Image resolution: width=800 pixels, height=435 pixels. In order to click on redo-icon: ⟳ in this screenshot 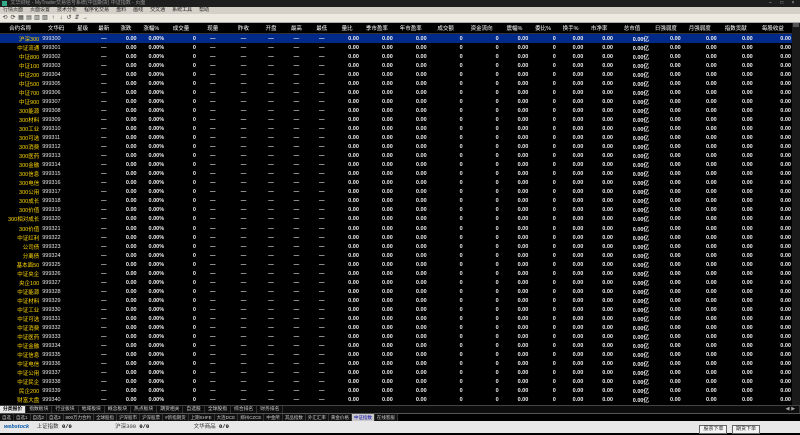, I will do `click(13, 18)`.